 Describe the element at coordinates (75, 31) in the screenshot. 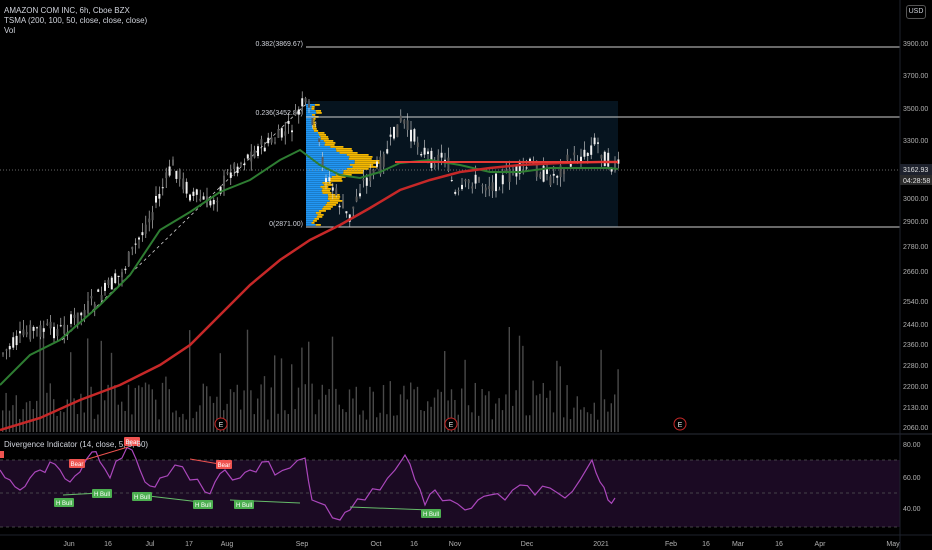

I see `volume-indicator-label: Vol` at that location.